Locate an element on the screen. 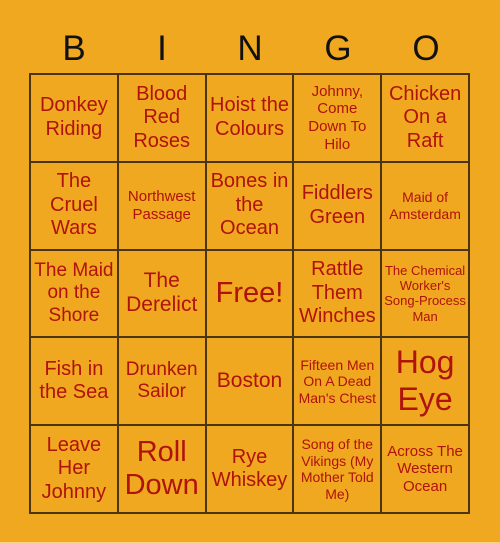  bingo-cell: Northwest Passage is located at coordinates (161, 205).